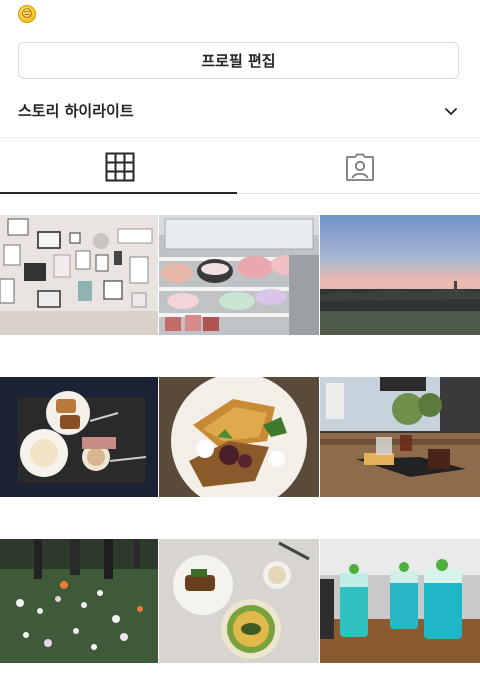 This screenshot has height=678, width=480. I want to click on photo-gallery-wall, so click(79, 275).